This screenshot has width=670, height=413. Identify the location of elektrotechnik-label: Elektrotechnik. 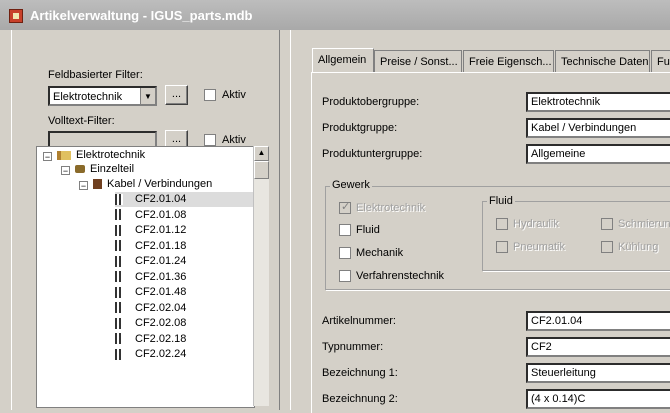
(391, 208).